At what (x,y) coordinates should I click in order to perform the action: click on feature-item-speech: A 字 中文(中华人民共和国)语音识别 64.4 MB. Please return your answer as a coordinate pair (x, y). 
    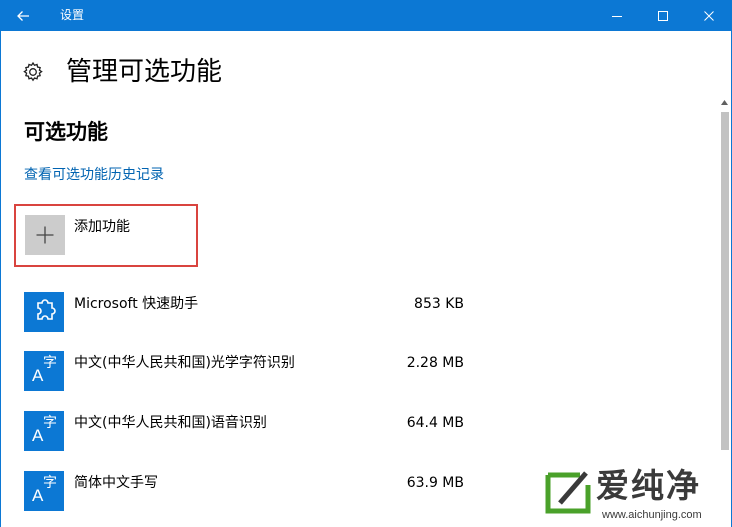
    Looking at the image, I should click on (244, 432).